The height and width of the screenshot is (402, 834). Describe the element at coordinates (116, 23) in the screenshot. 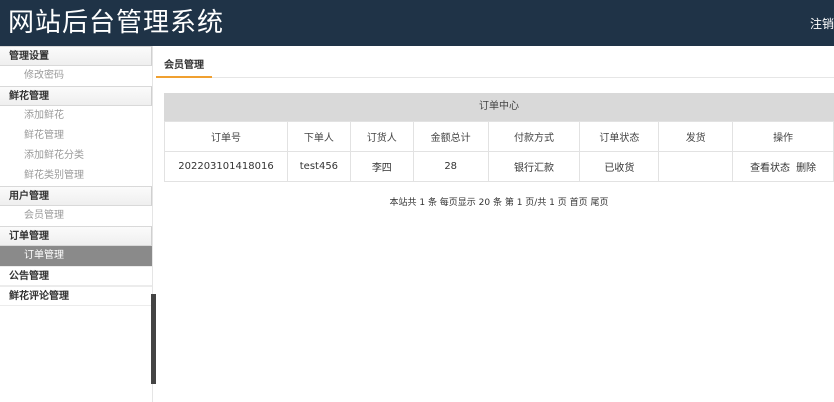

I see `app-title: 网站后台管理系统` at that location.